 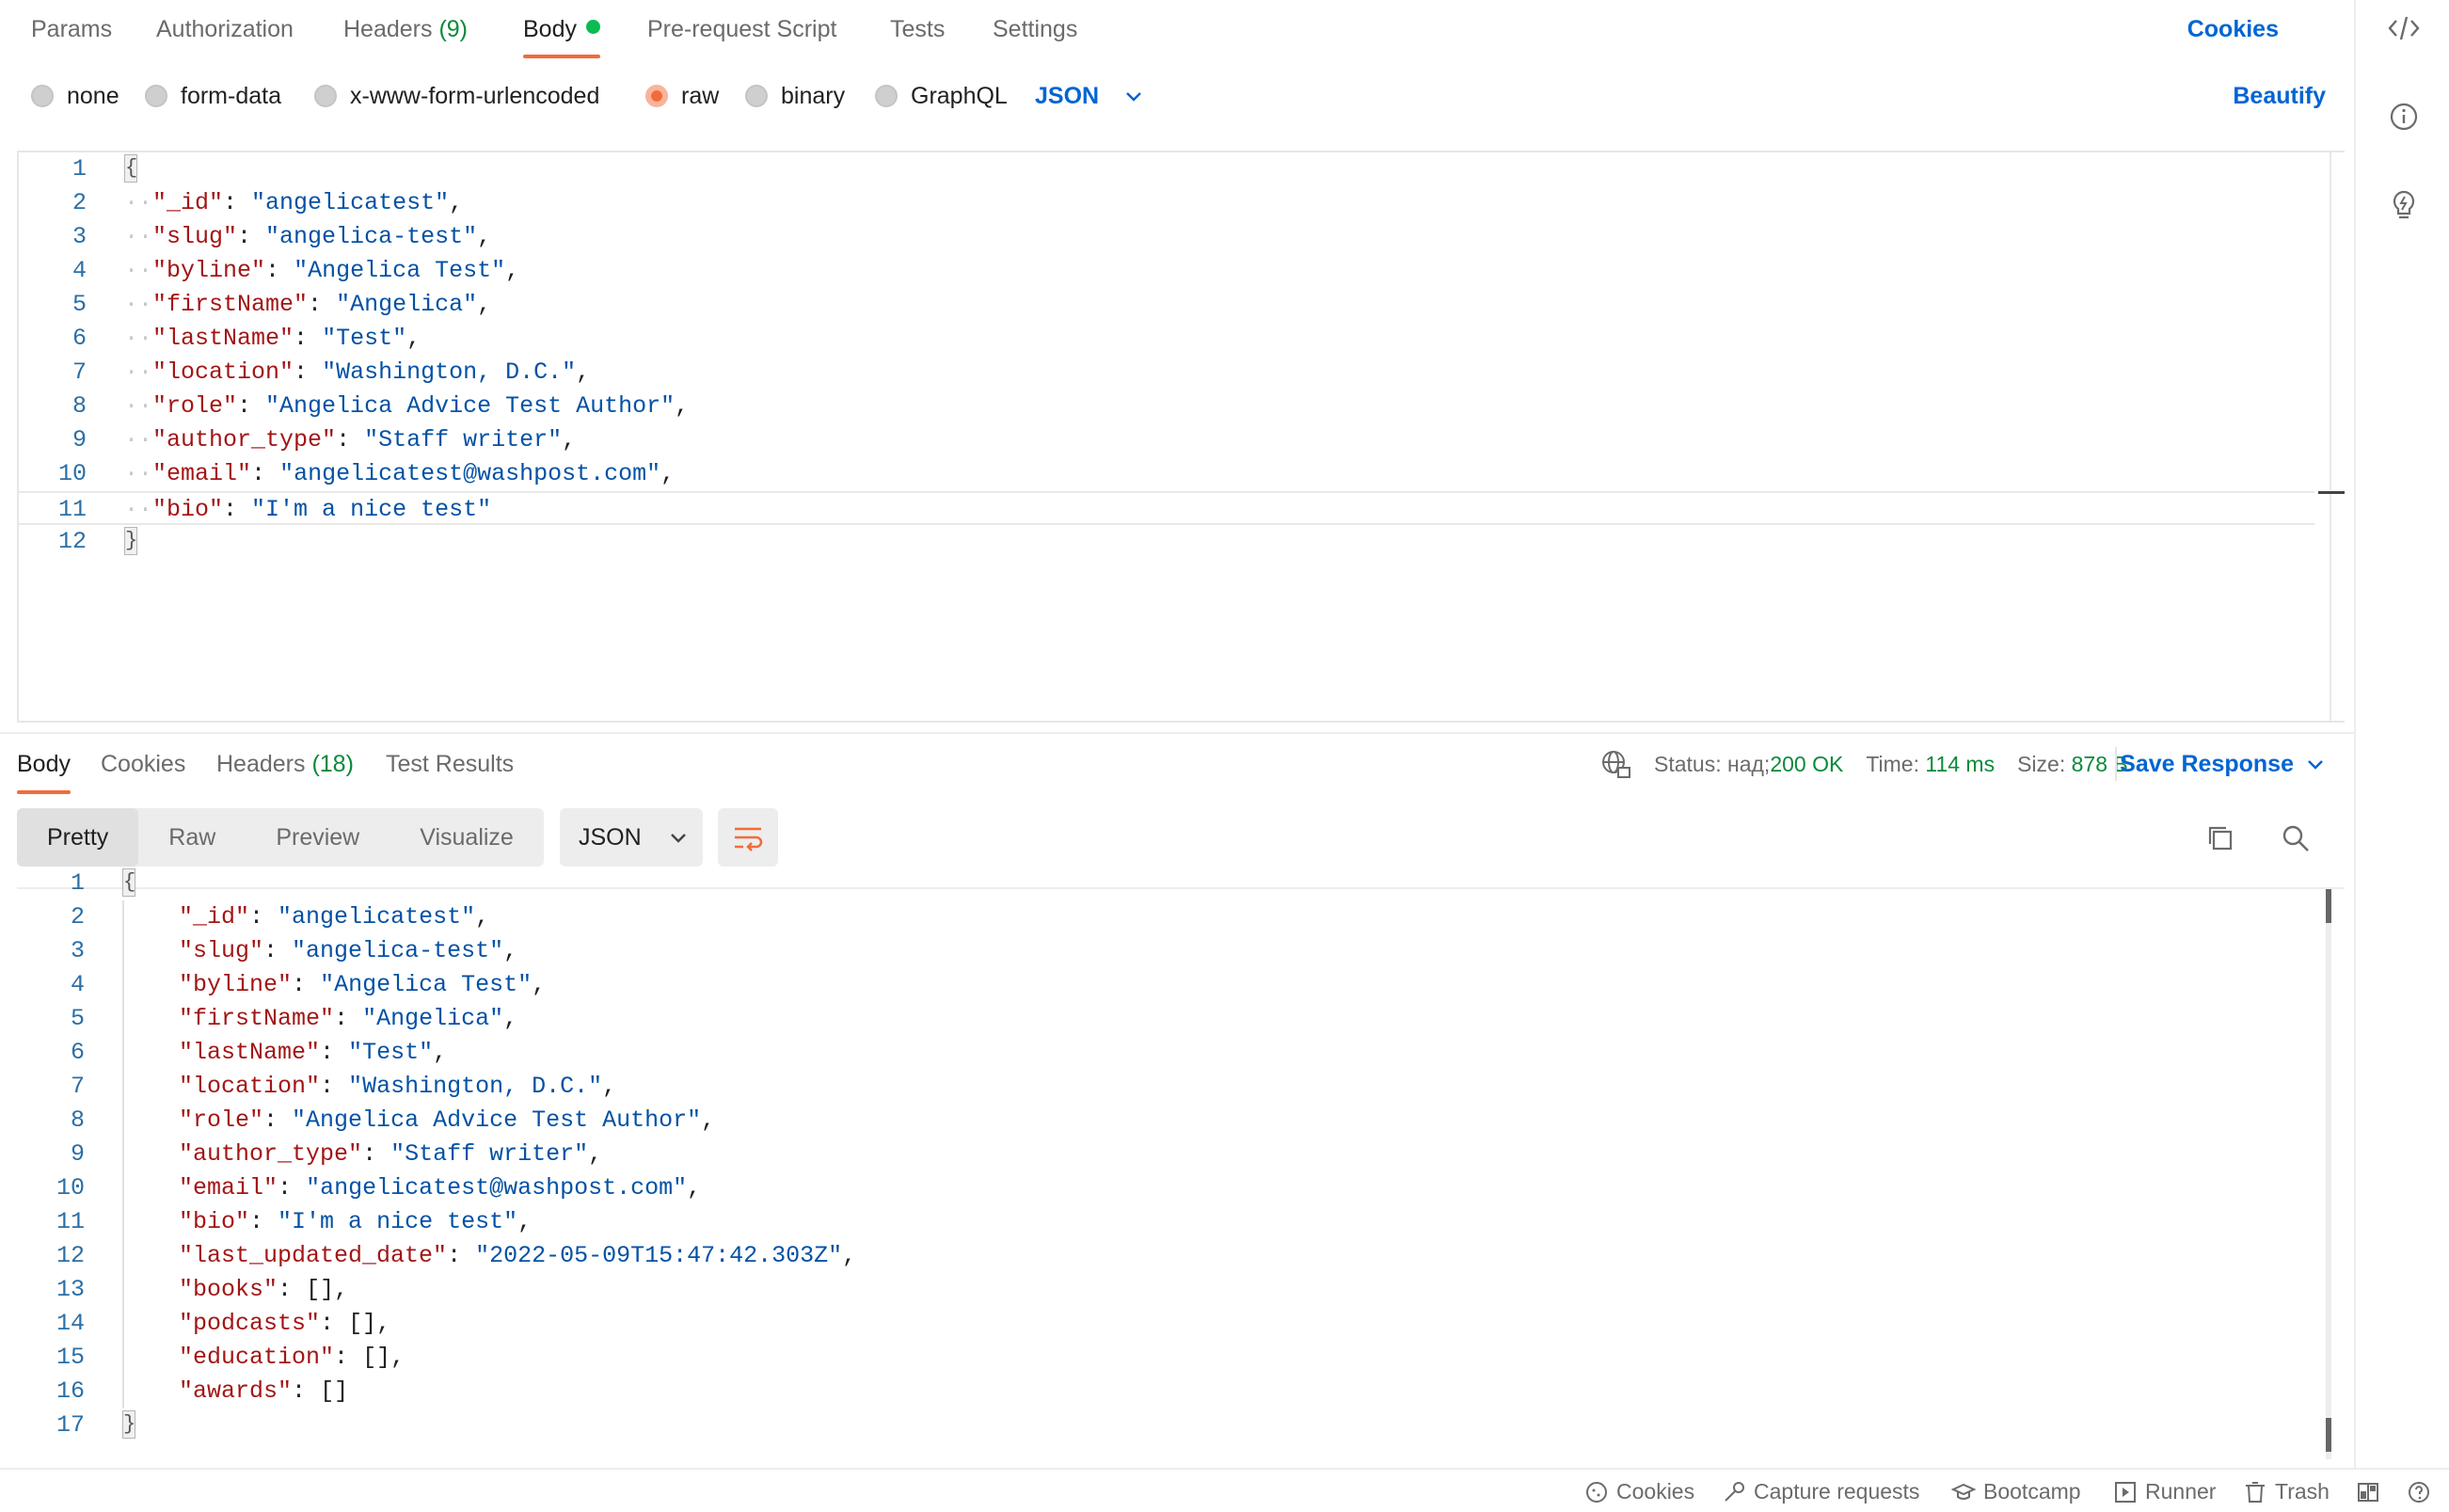 I want to click on cookies-link: Cookies, so click(x=2233, y=29).